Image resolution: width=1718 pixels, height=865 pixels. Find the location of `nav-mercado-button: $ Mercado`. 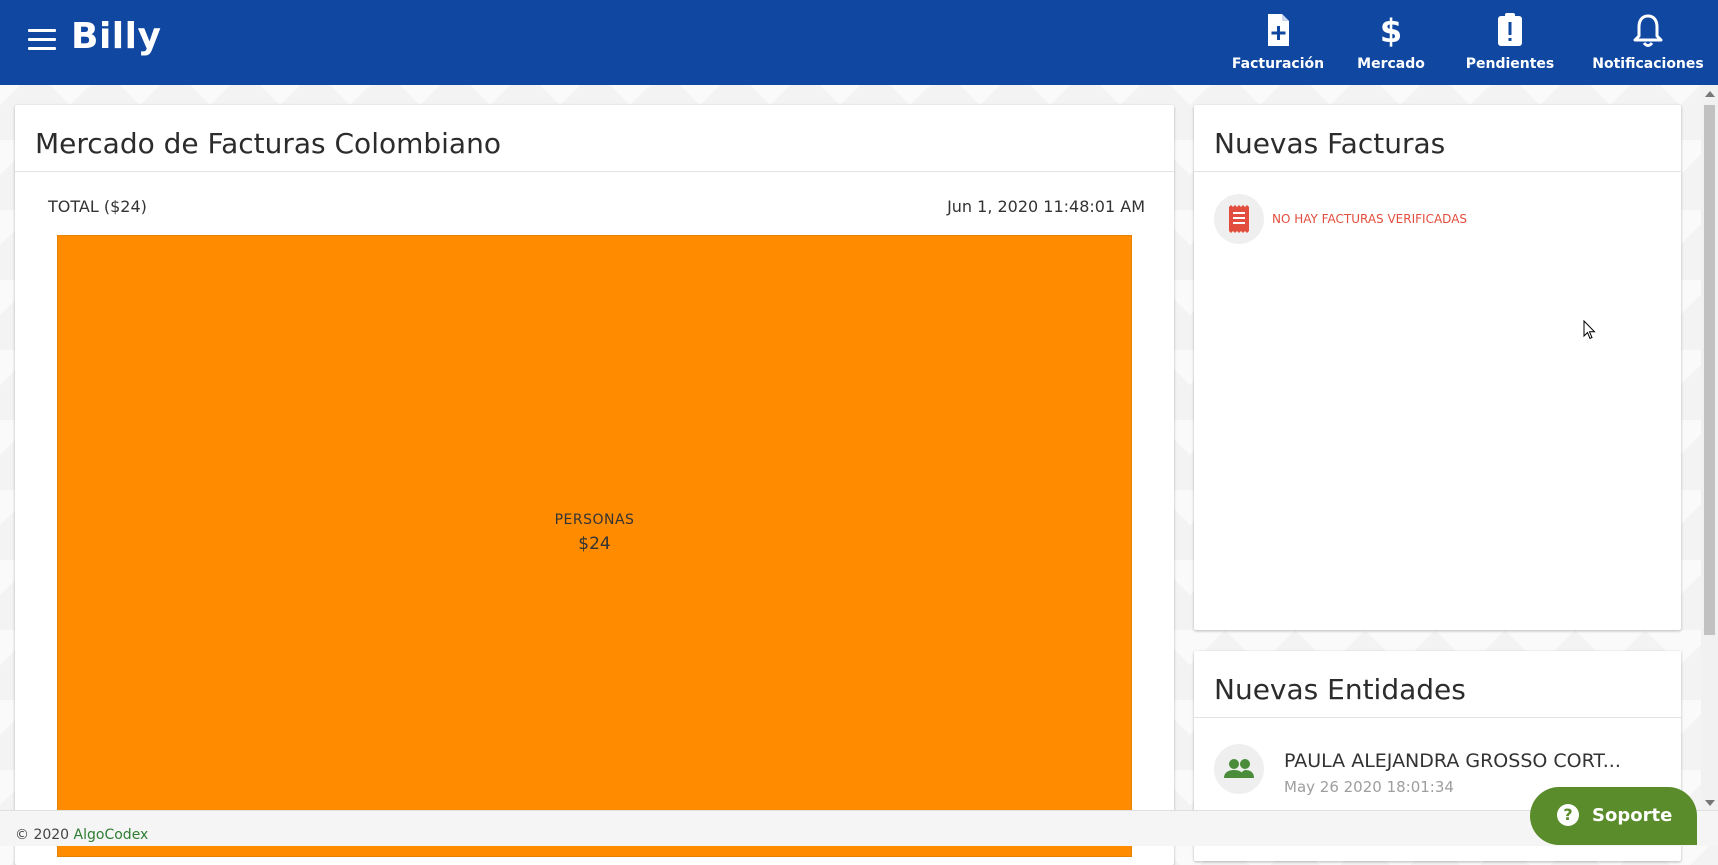

nav-mercado-button: $ Mercado is located at coordinates (1391, 44).